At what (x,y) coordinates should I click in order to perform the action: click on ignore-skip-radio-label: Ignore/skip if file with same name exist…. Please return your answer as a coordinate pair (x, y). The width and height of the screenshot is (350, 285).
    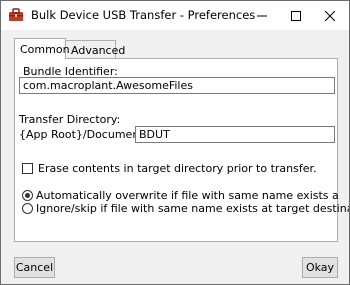
    Looking at the image, I should click on (193, 208).